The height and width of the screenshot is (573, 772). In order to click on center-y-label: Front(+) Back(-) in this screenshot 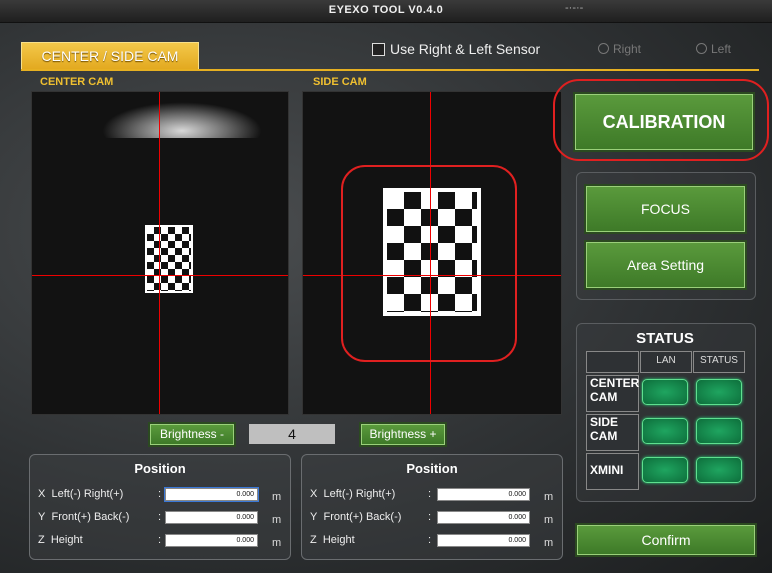, I will do `click(90, 517)`.